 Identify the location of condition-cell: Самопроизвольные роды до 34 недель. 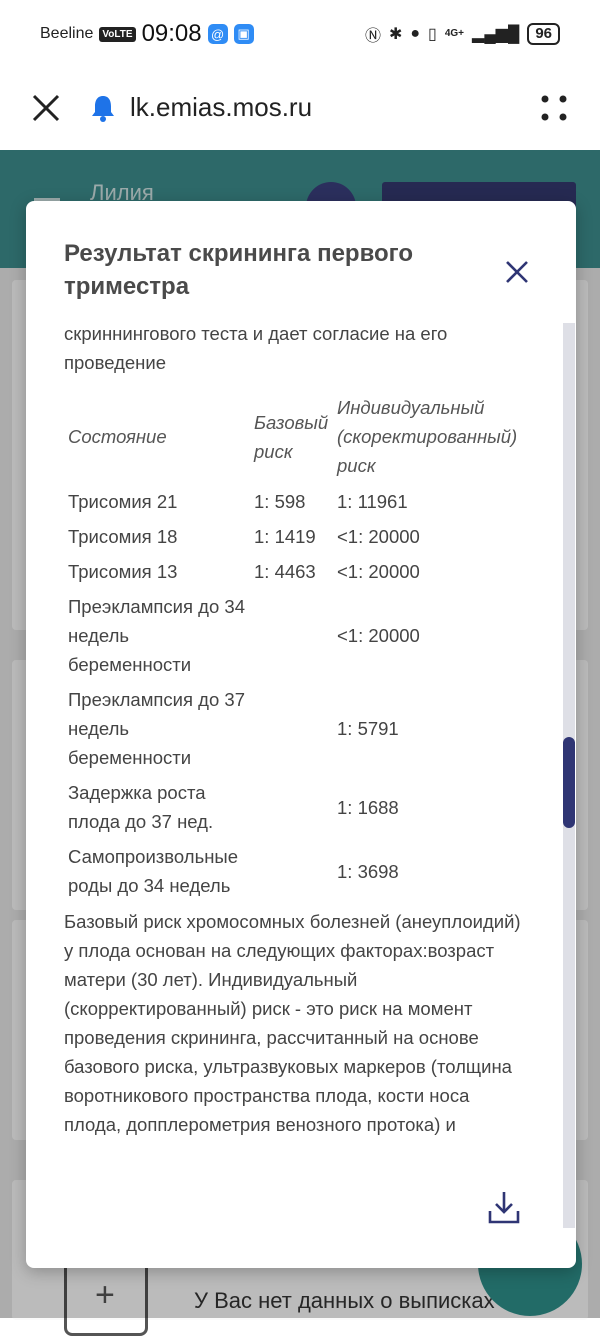
(153, 871).